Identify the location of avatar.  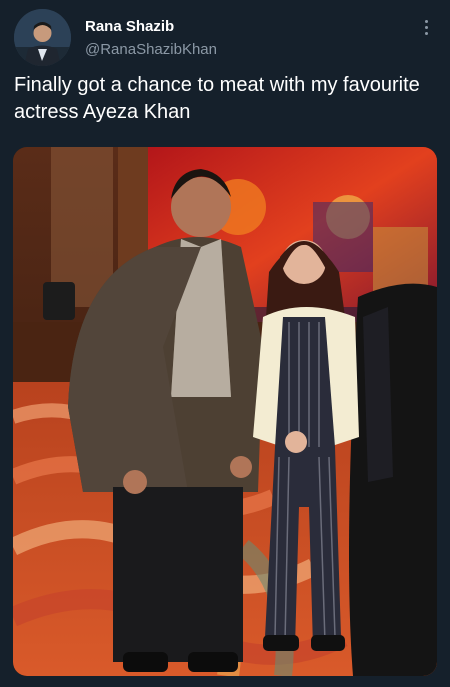
(42, 37).